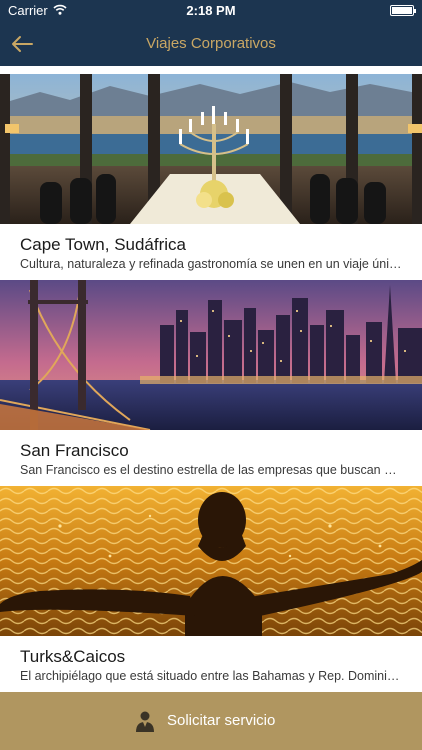 This screenshot has width=422, height=750. What do you see at coordinates (145, 721) in the screenshot?
I see `person-icon` at bounding box center [145, 721].